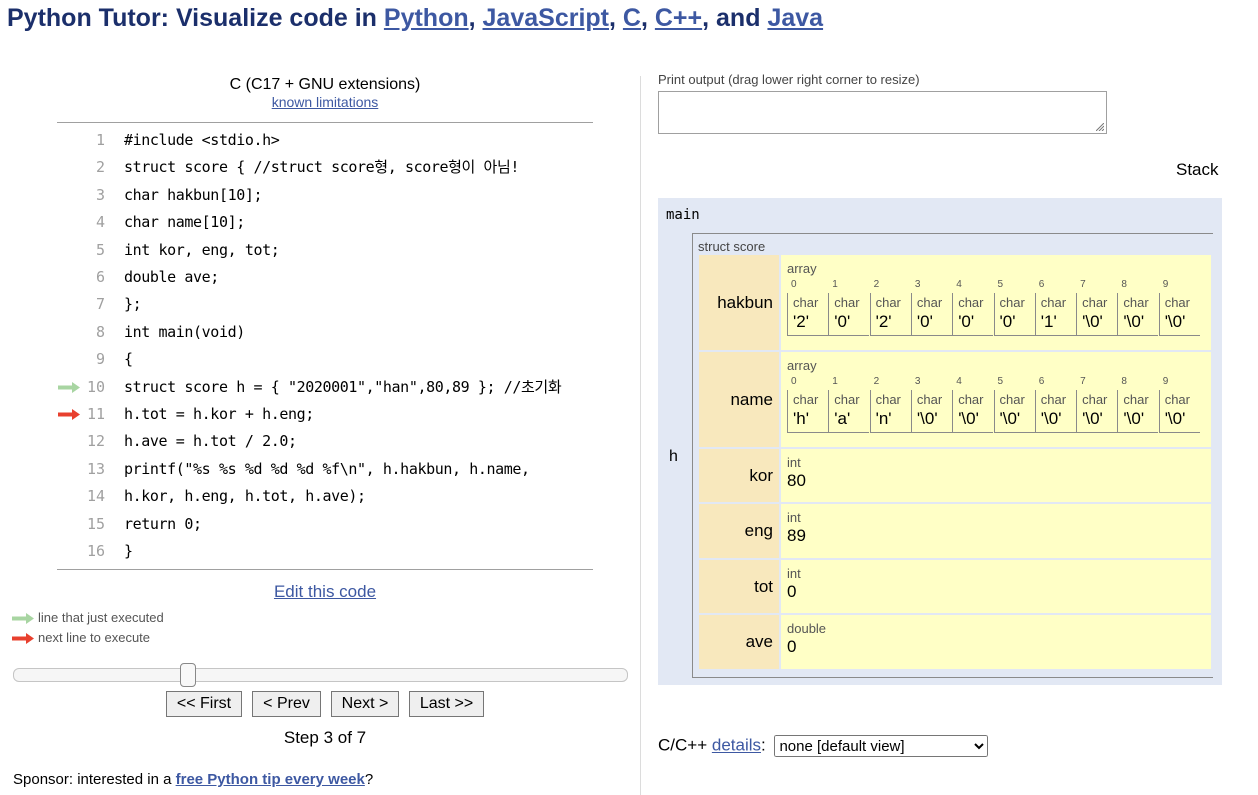 This screenshot has width=1258, height=795. What do you see at coordinates (1000, 381) in the screenshot?
I see `cell-index: 5` at bounding box center [1000, 381].